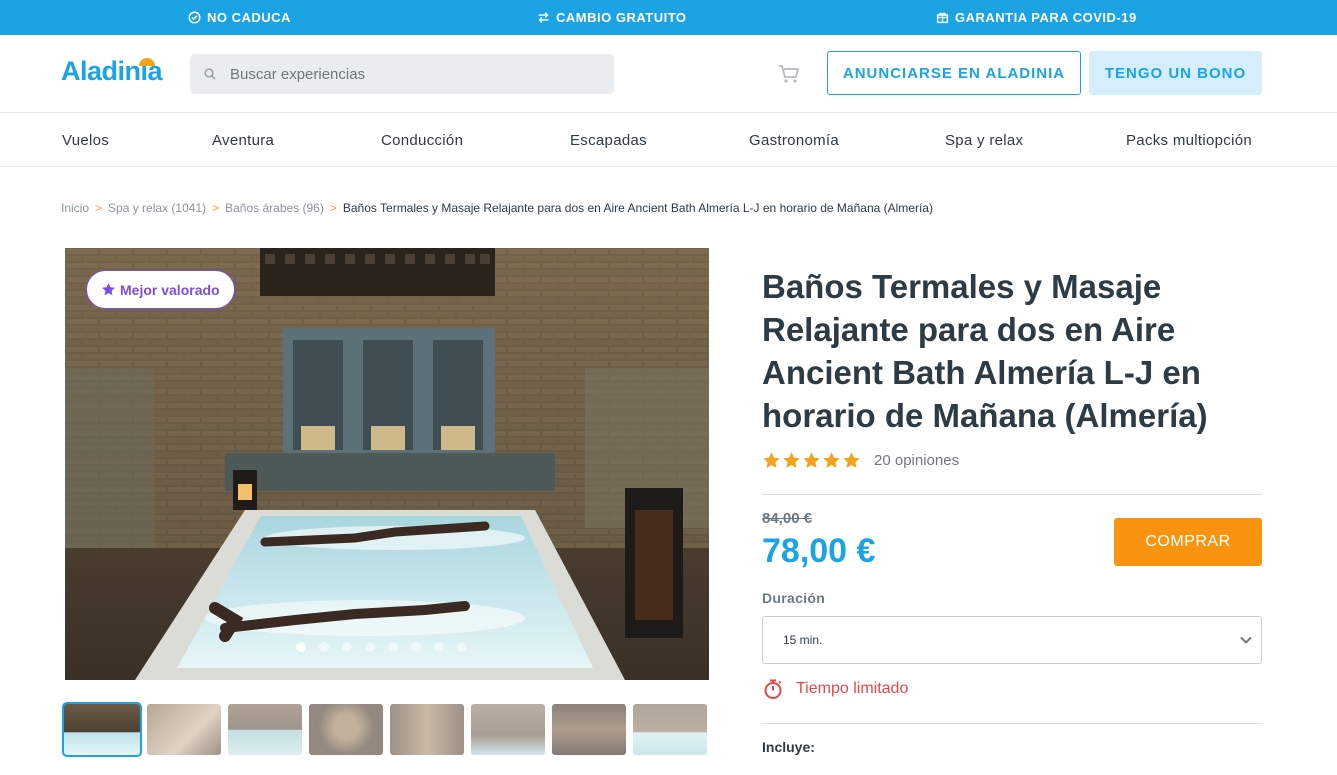  Describe the element at coordinates (138, 208) in the screenshot. I see `breadcrumb-label: Spa y relax` at that location.